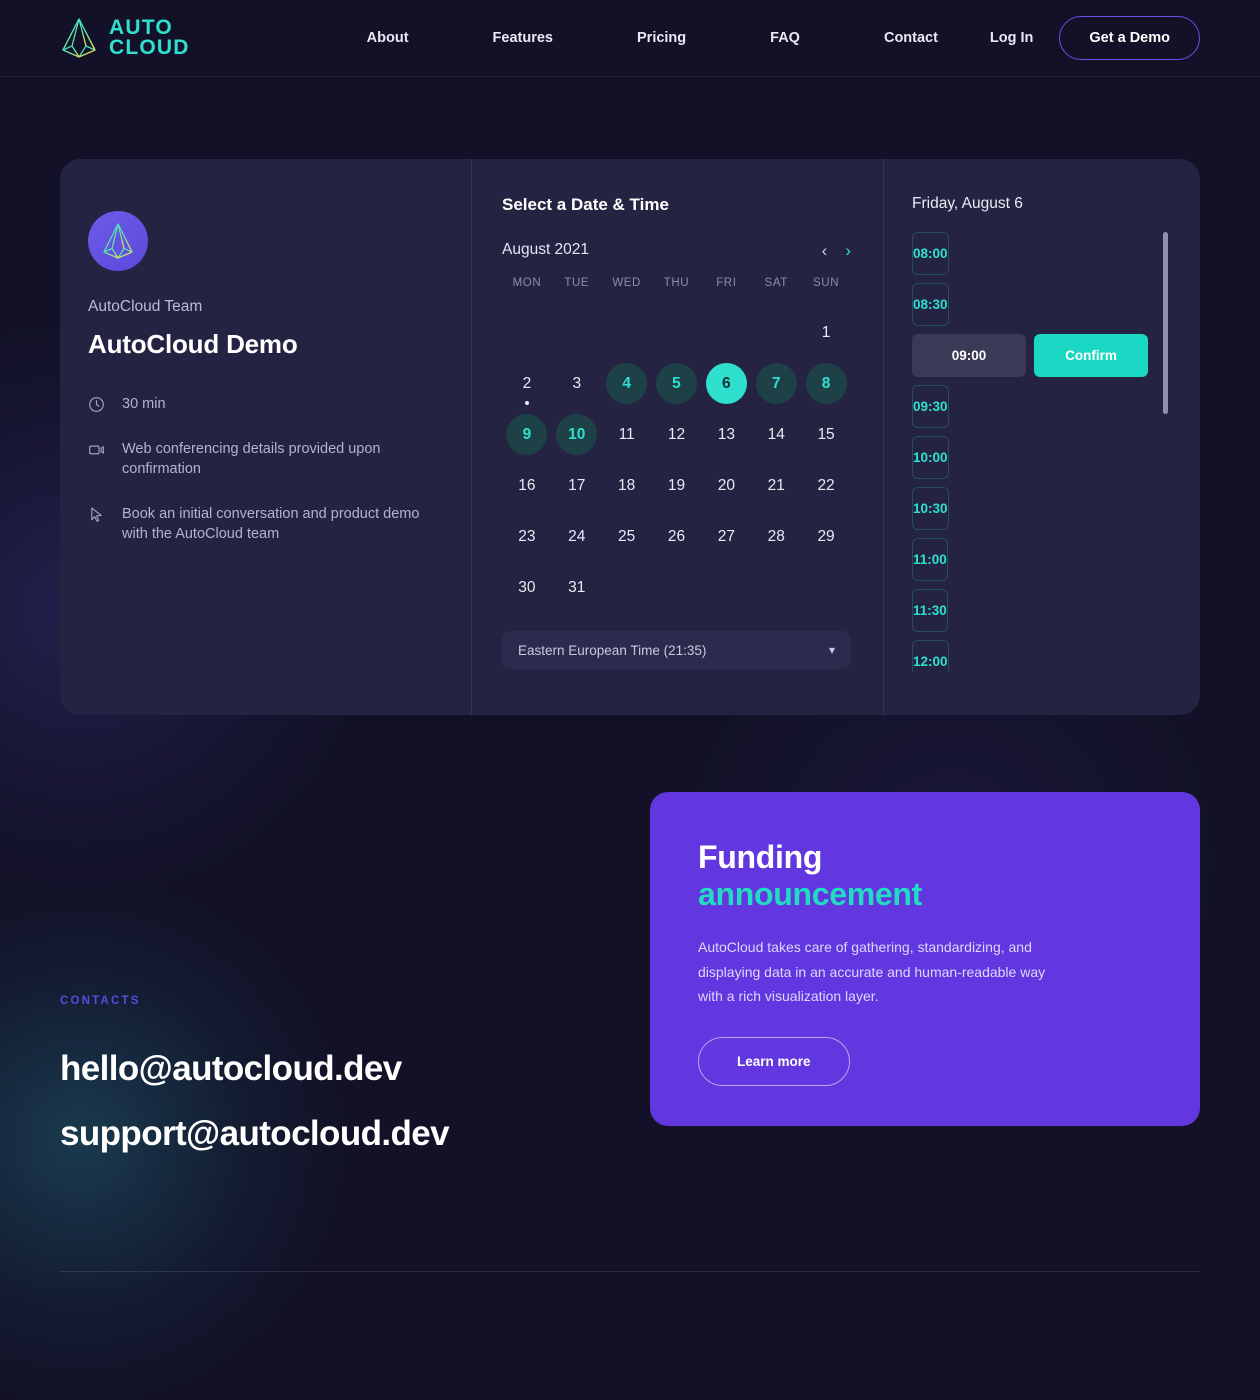 The height and width of the screenshot is (1400, 1260). Describe the element at coordinates (930, 406) in the screenshot. I see `slot-09:30: 09:30` at that location.